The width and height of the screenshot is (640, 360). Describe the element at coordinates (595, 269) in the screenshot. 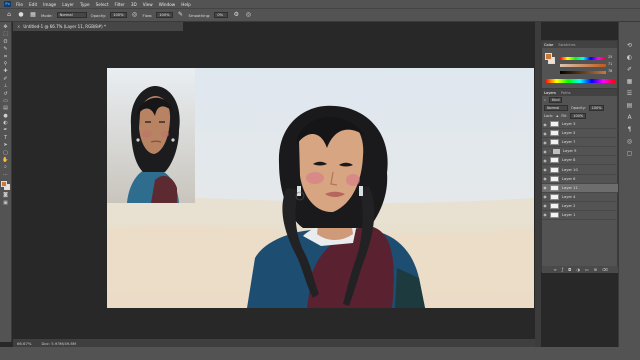

I see `new-layer-icon: ⊞` at that location.